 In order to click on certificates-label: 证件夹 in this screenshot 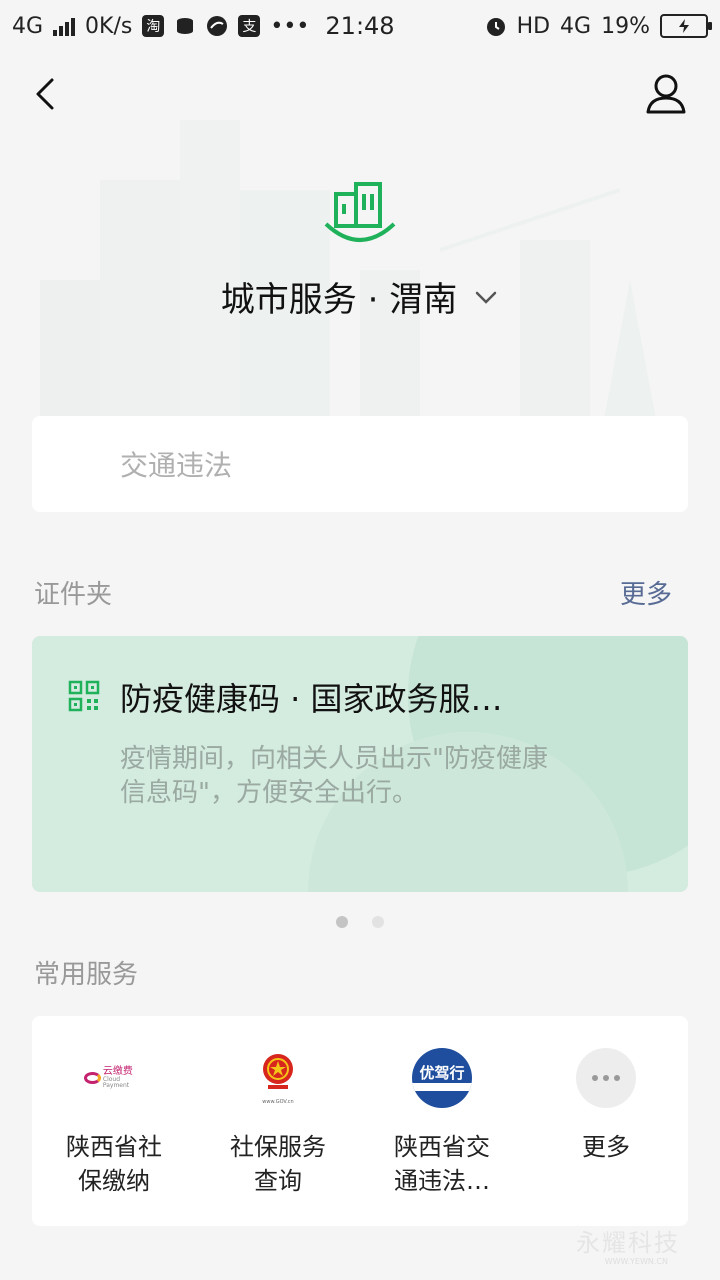, I will do `click(73, 595)`.